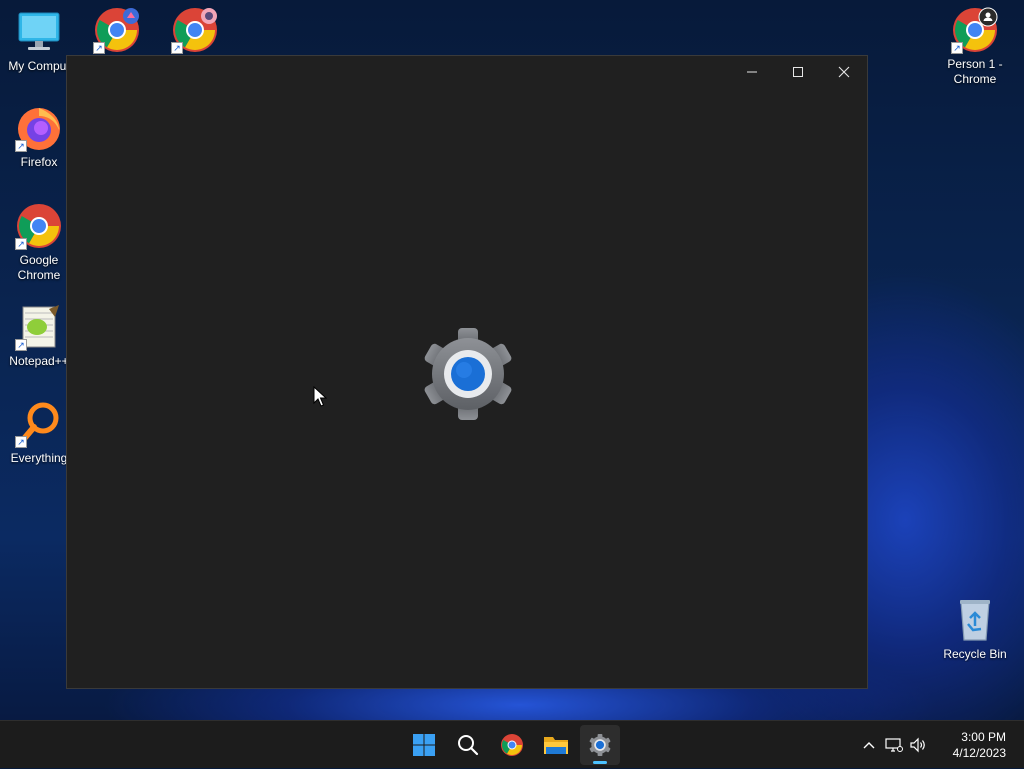 The image size is (1024, 769). I want to click on firefox-icon: ↗, so click(39, 128).